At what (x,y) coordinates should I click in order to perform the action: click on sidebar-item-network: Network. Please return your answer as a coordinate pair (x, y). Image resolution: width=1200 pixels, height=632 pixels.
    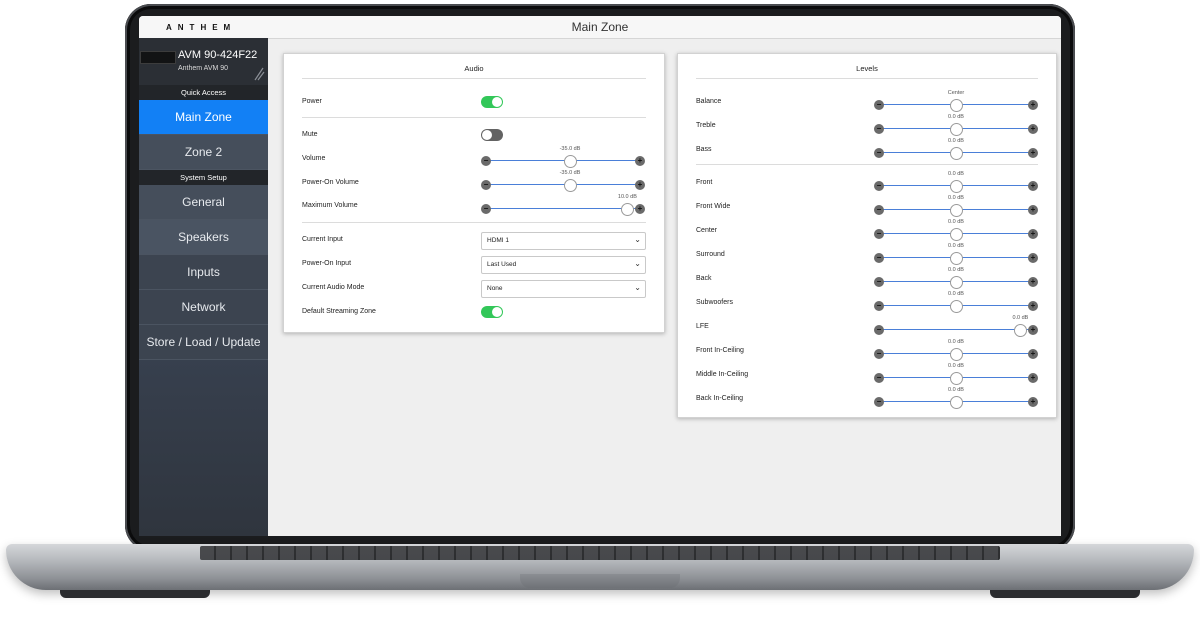
    Looking at the image, I should click on (203, 307).